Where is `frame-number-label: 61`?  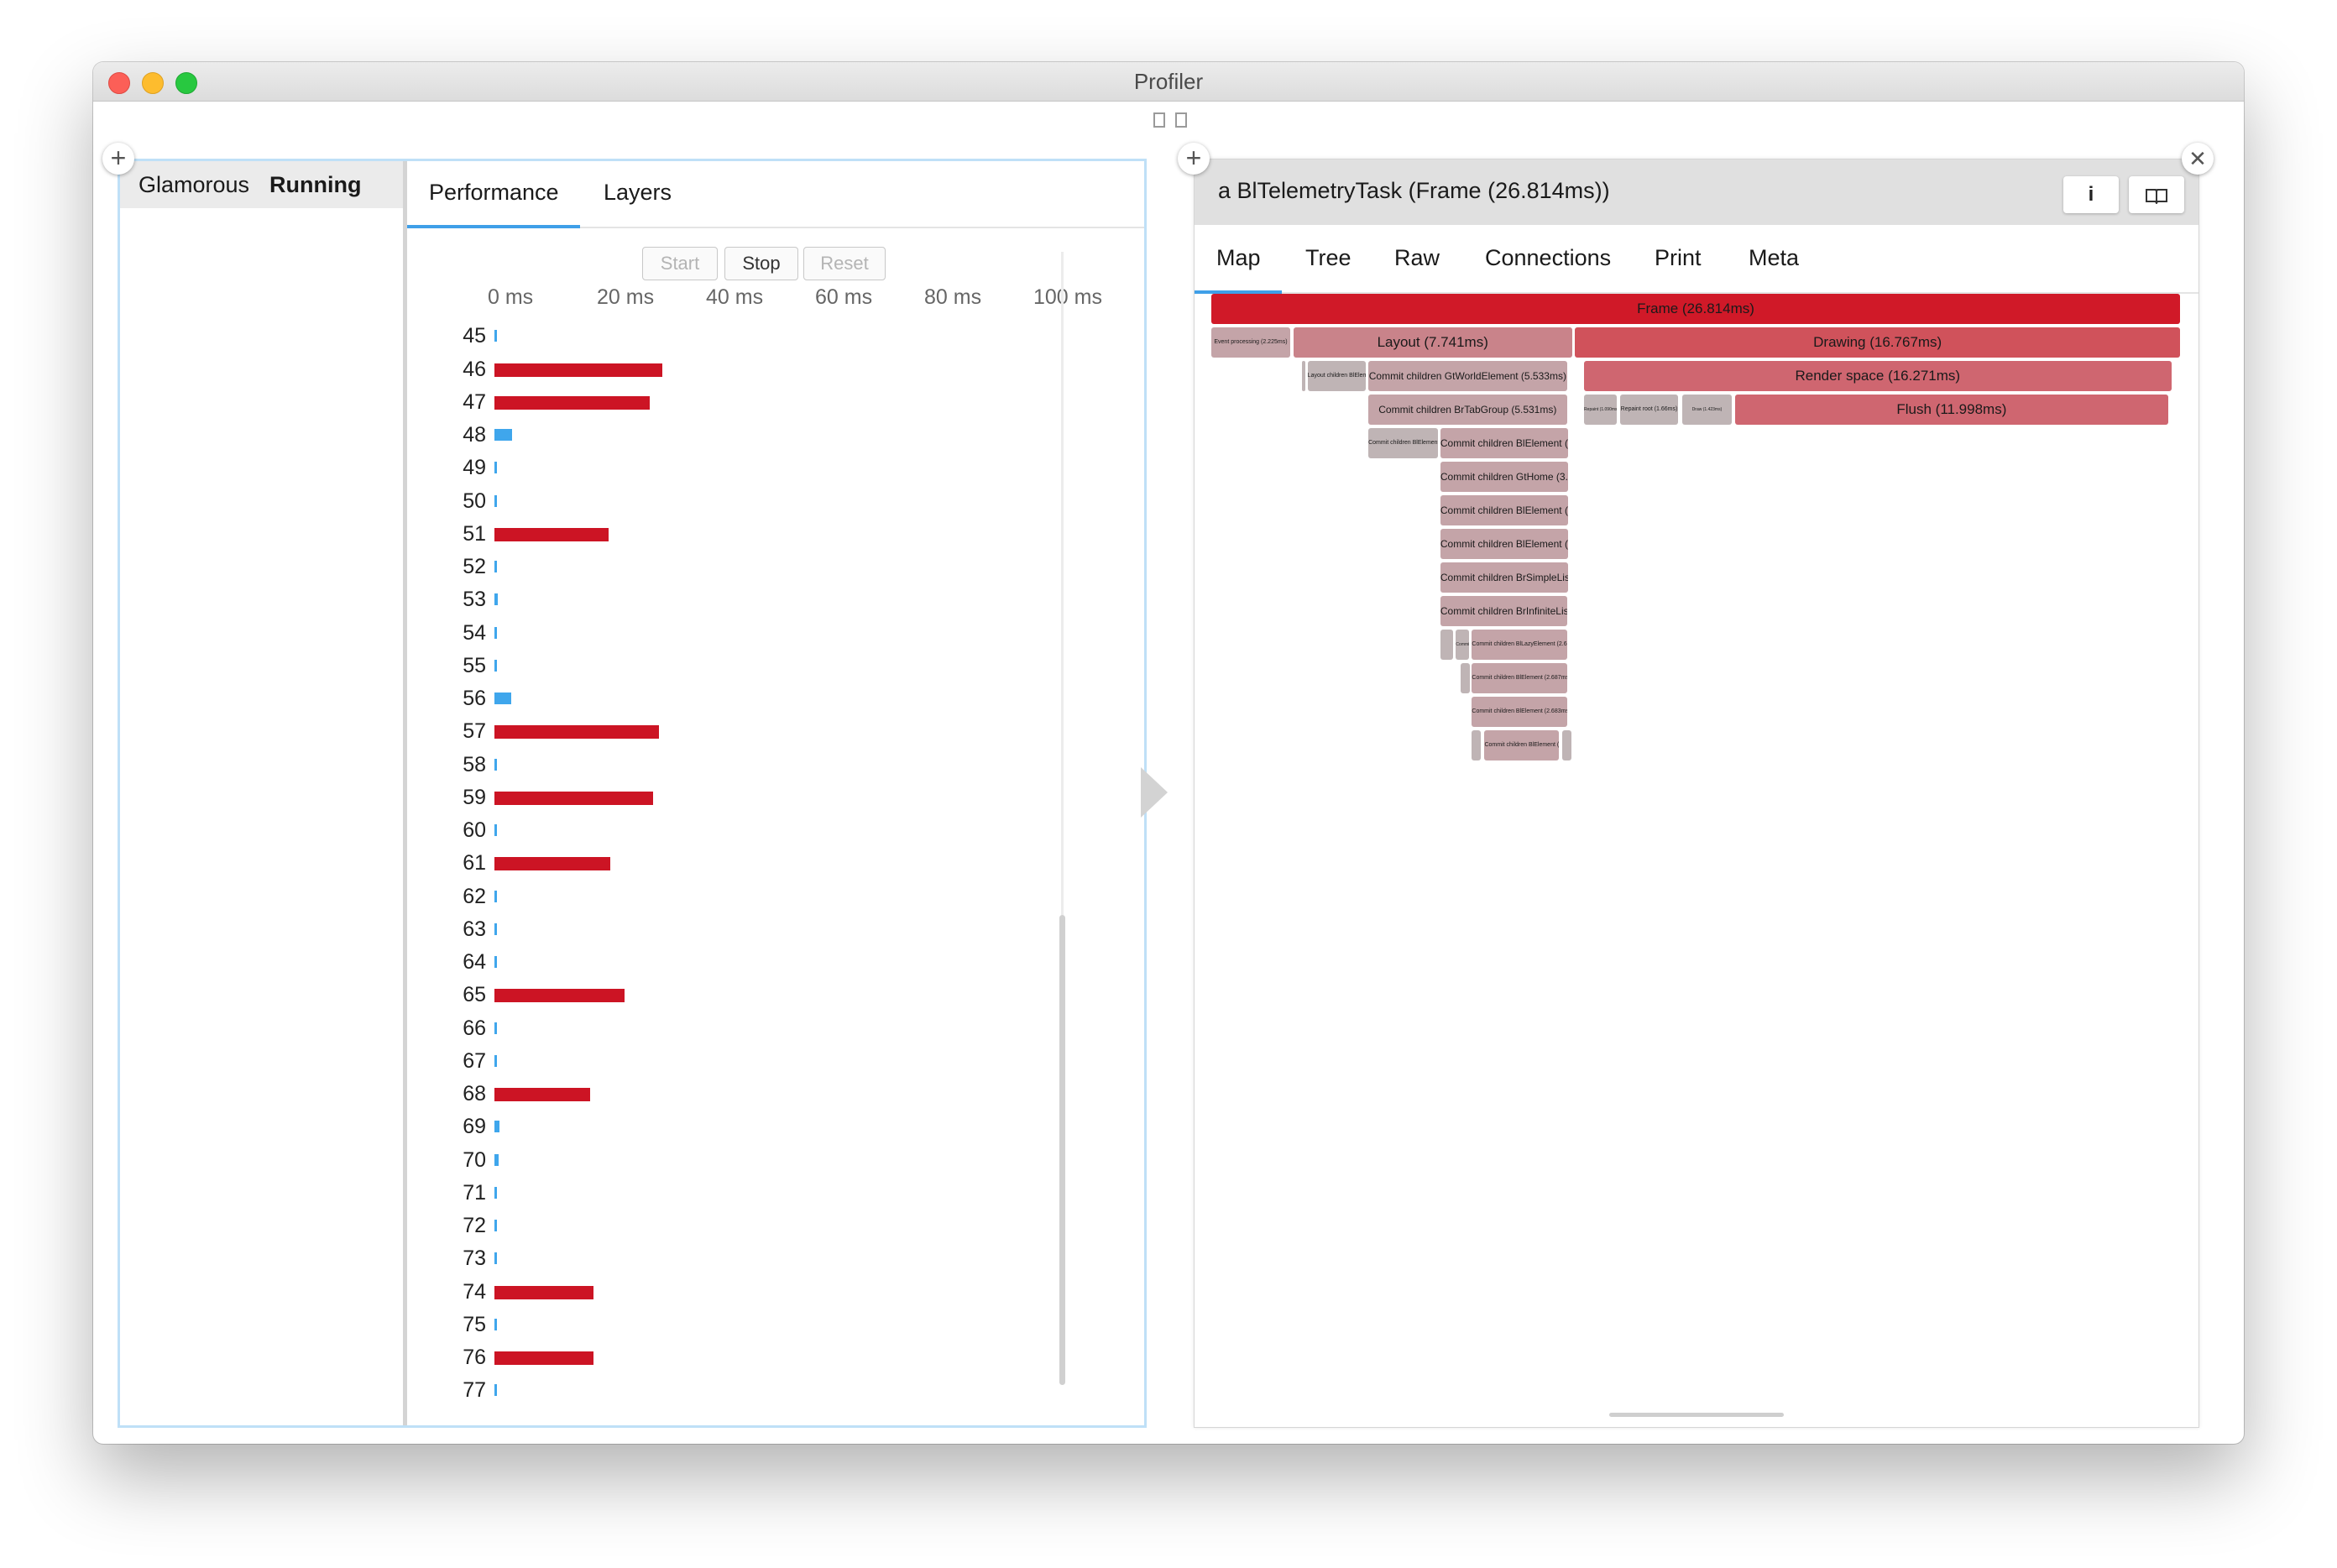
frame-number-label: 61 is located at coordinates (474, 863).